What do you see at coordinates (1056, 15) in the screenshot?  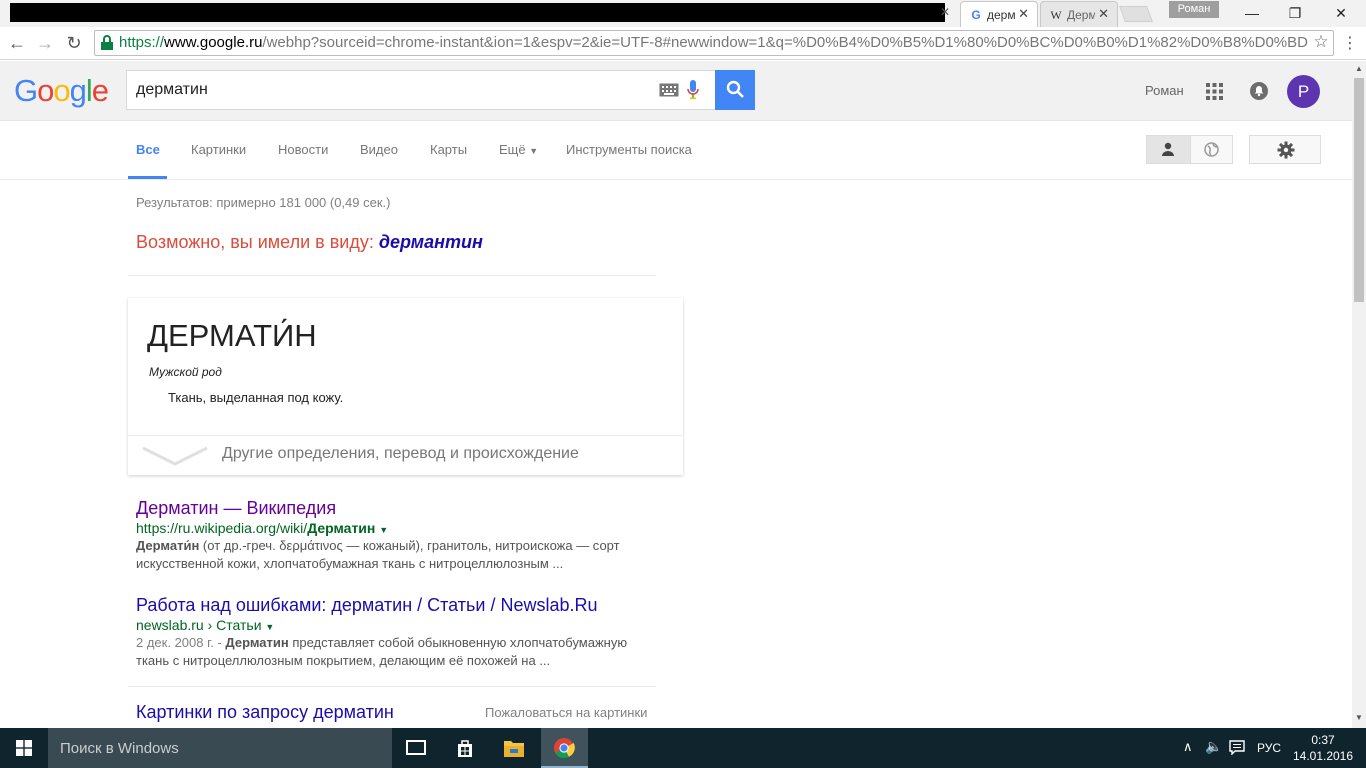 I see `wikipedia-favicon-icon: W` at bounding box center [1056, 15].